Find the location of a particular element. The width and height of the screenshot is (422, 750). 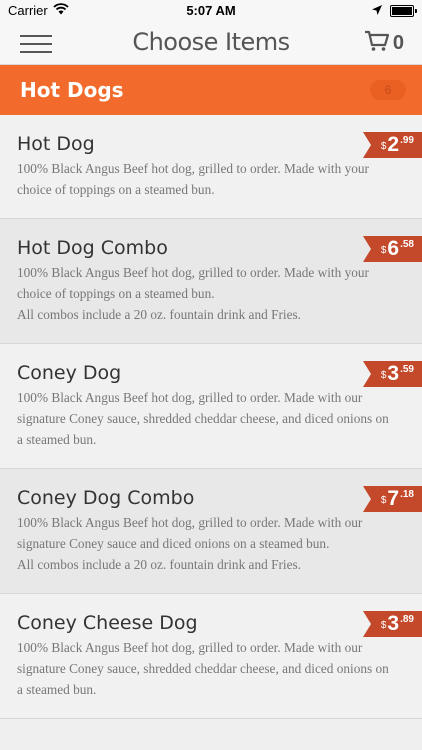

price-cents: .18 is located at coordinates (407, 494).